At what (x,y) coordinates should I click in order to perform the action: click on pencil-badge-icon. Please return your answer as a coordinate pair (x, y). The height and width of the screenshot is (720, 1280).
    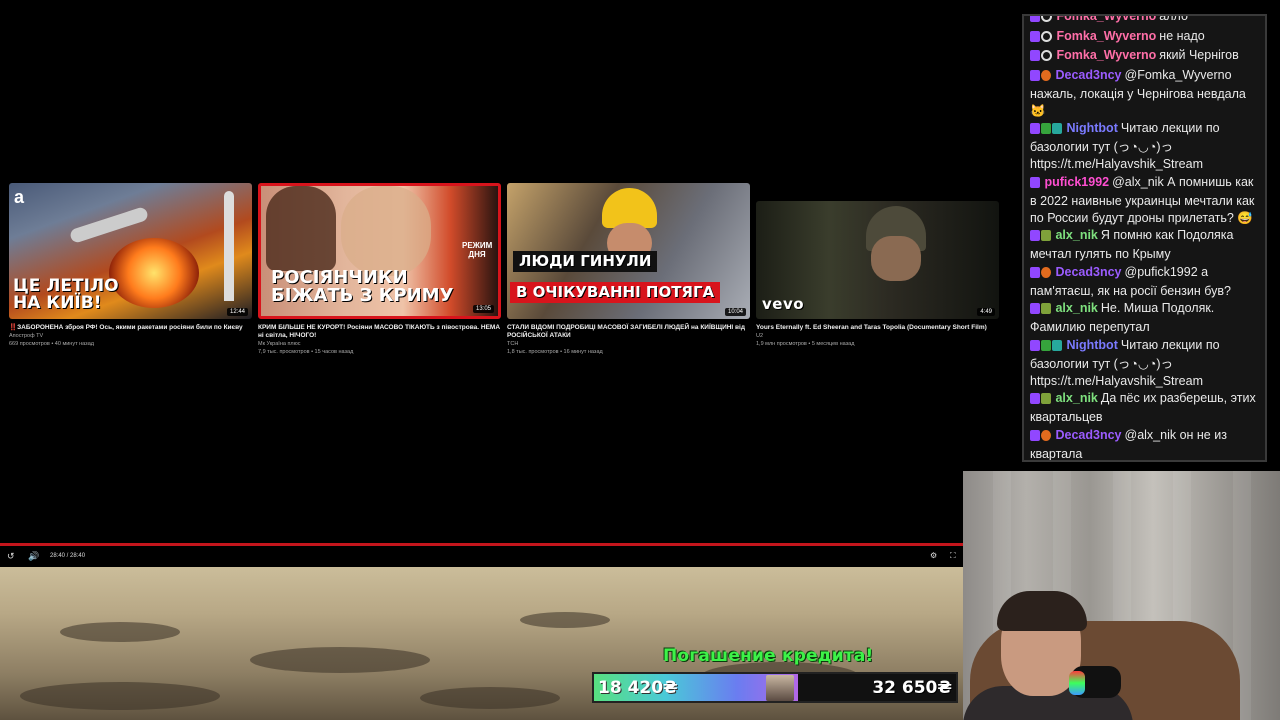
    Looking at the image, I should click on (1046, 345).